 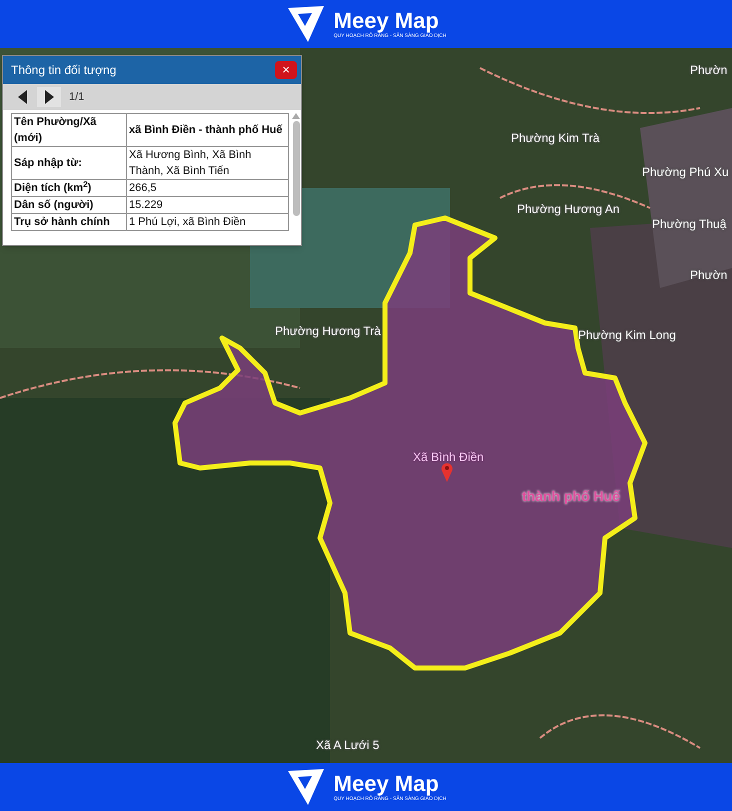 What do you see at coordinates (207, 188) in the screenshot?
I see `field-value: 266,5` at bounding box center [207, 188].